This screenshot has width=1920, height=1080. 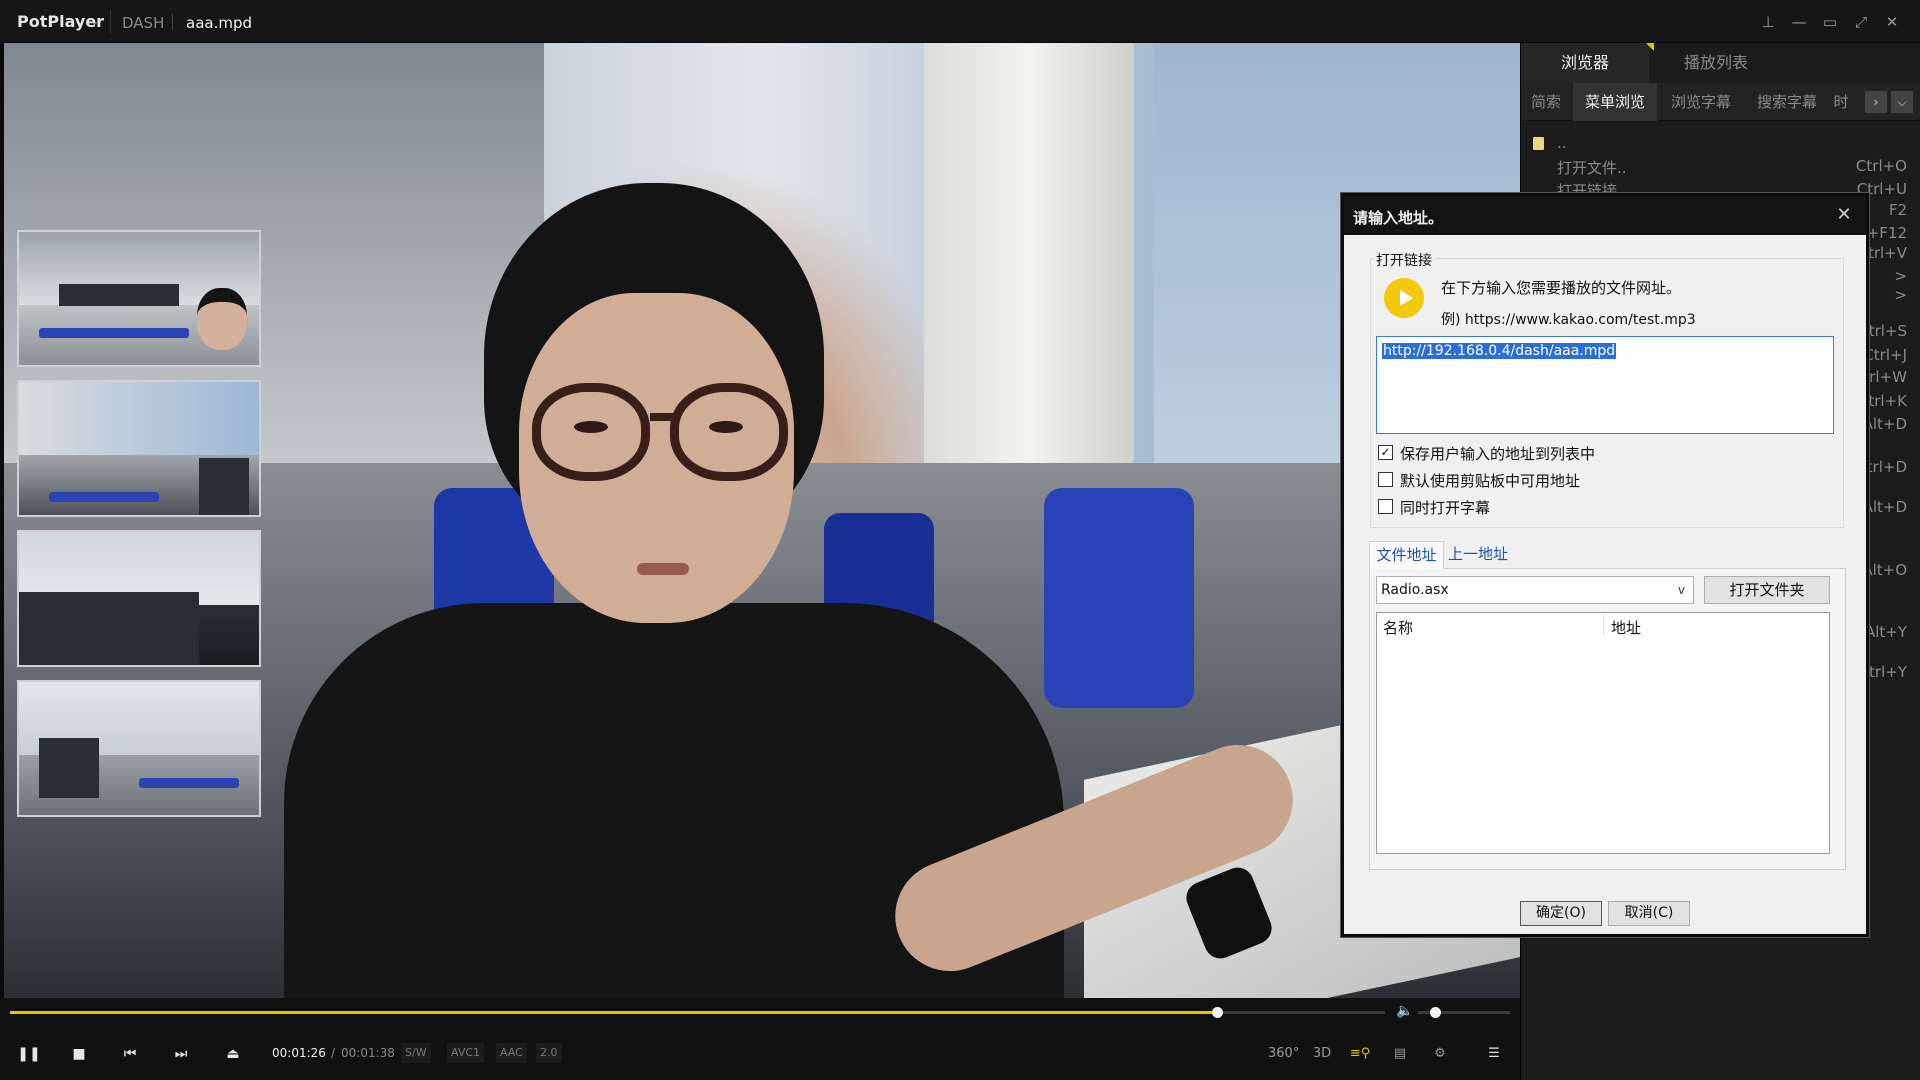 I want to click on panel-tabs: 浏览器 播放列表, so click(x=1720, y=63).